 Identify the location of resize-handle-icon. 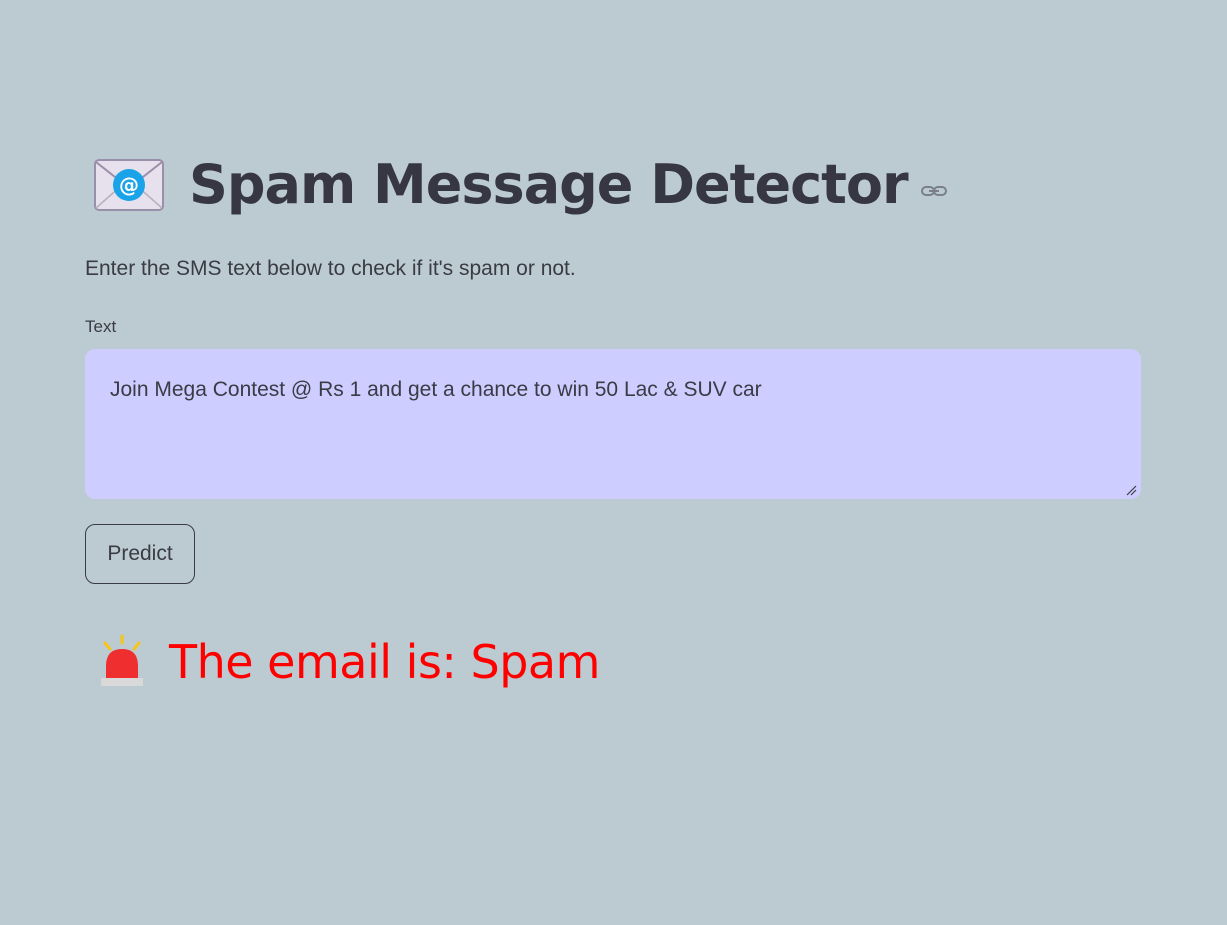
(1131, 489).